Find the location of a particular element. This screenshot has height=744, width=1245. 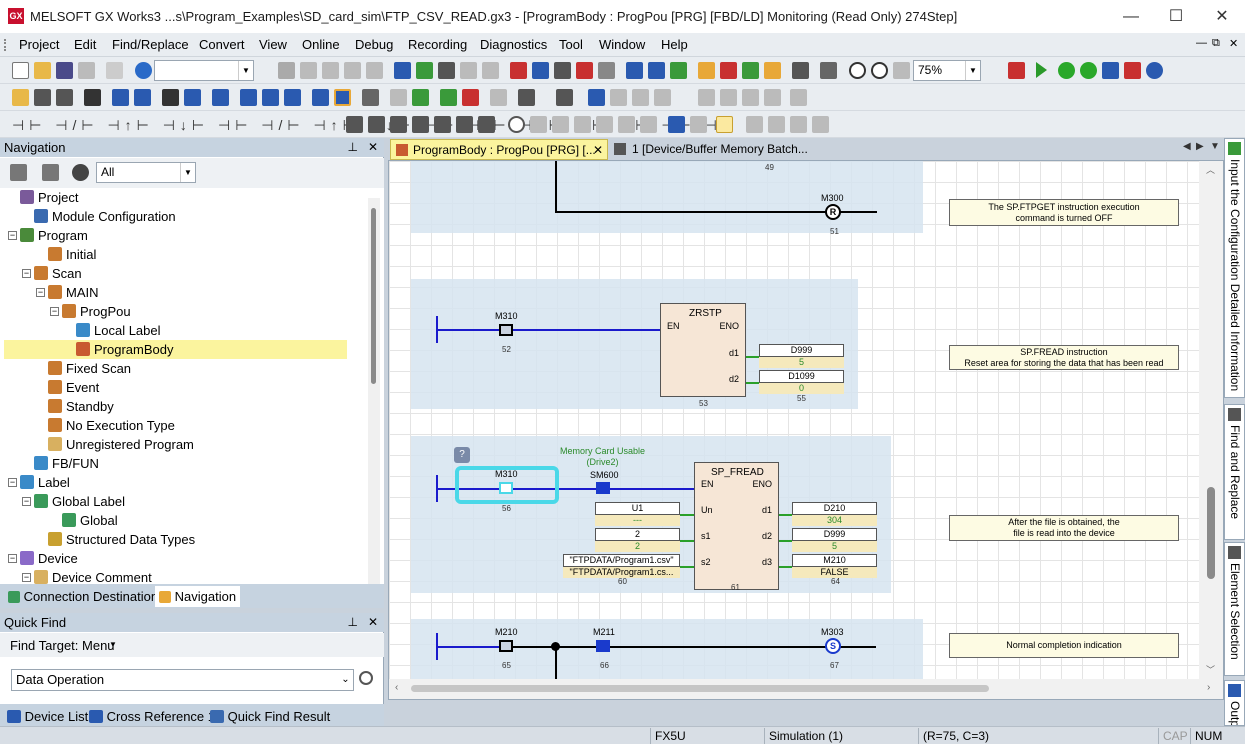

contact-m210 is located at coordinates (506, 646).